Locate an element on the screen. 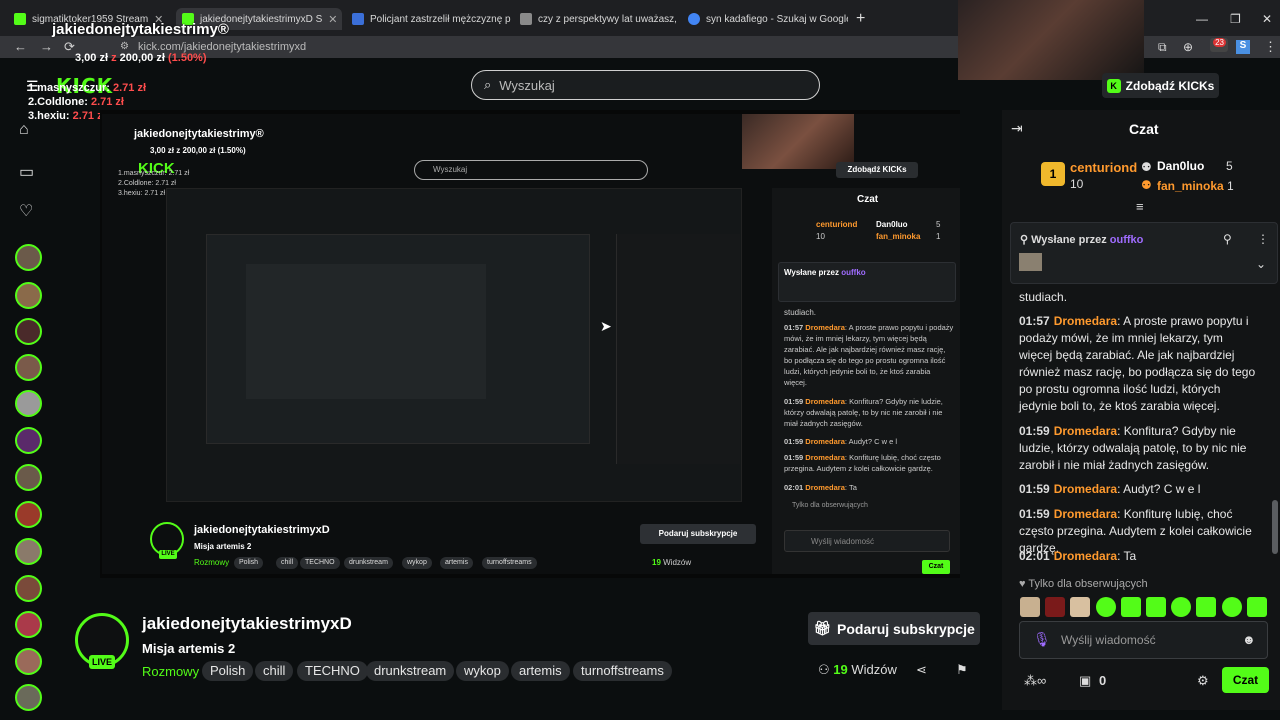 Image resolution: width=1280 pixels, height=720 pixels. rank-3: 3.hexiu: 2.71 zł is located at coordinates (67, 116).